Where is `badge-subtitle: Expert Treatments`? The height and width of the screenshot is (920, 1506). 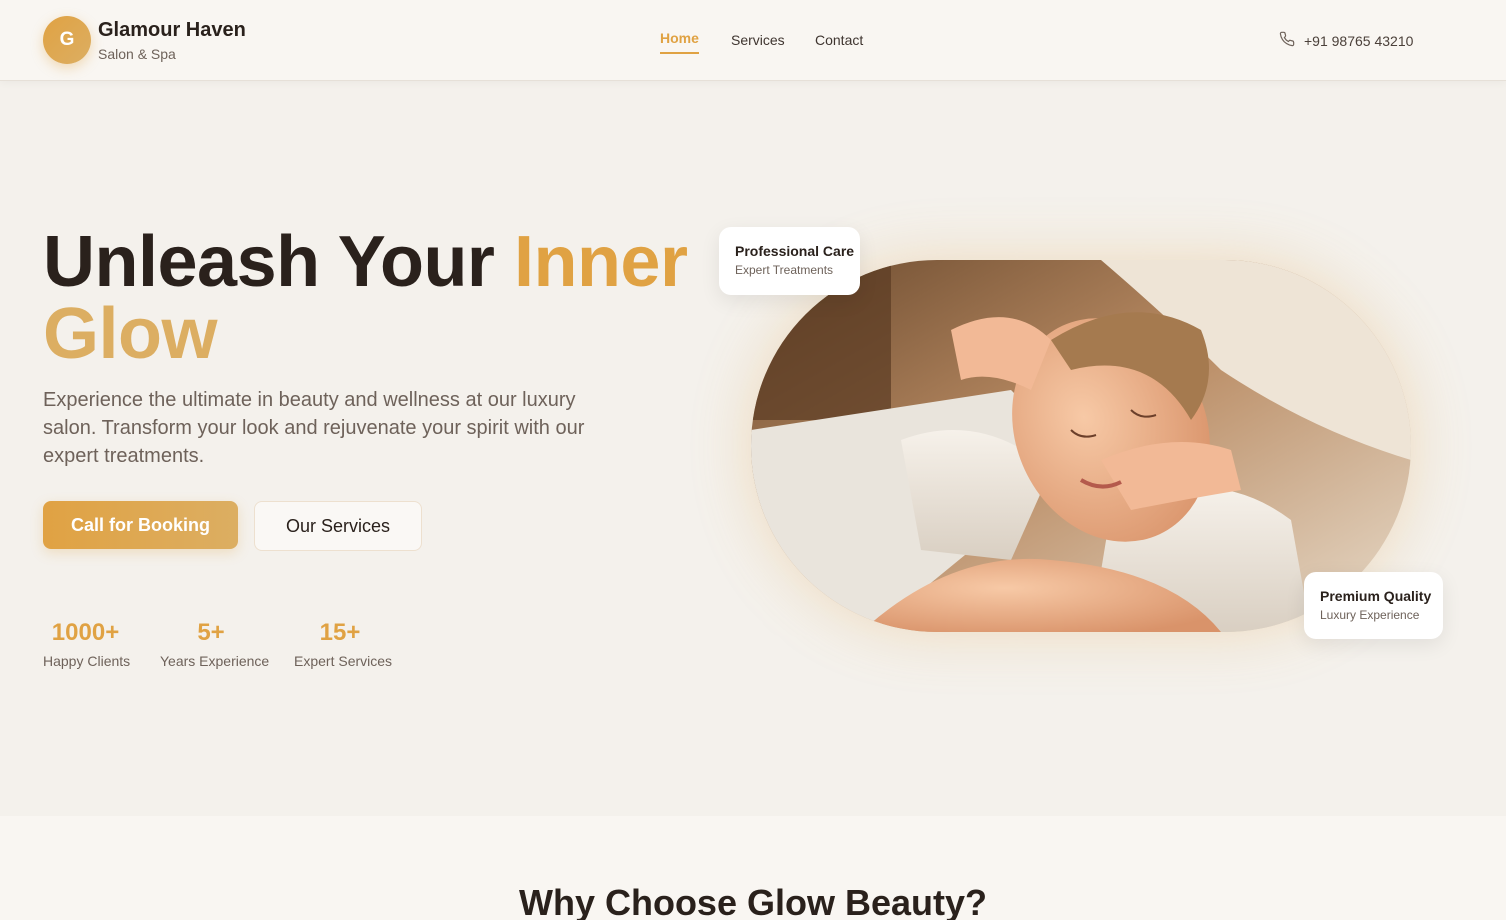
badge-subtitle: Expert Treatments is located at coordinates (784, 270).